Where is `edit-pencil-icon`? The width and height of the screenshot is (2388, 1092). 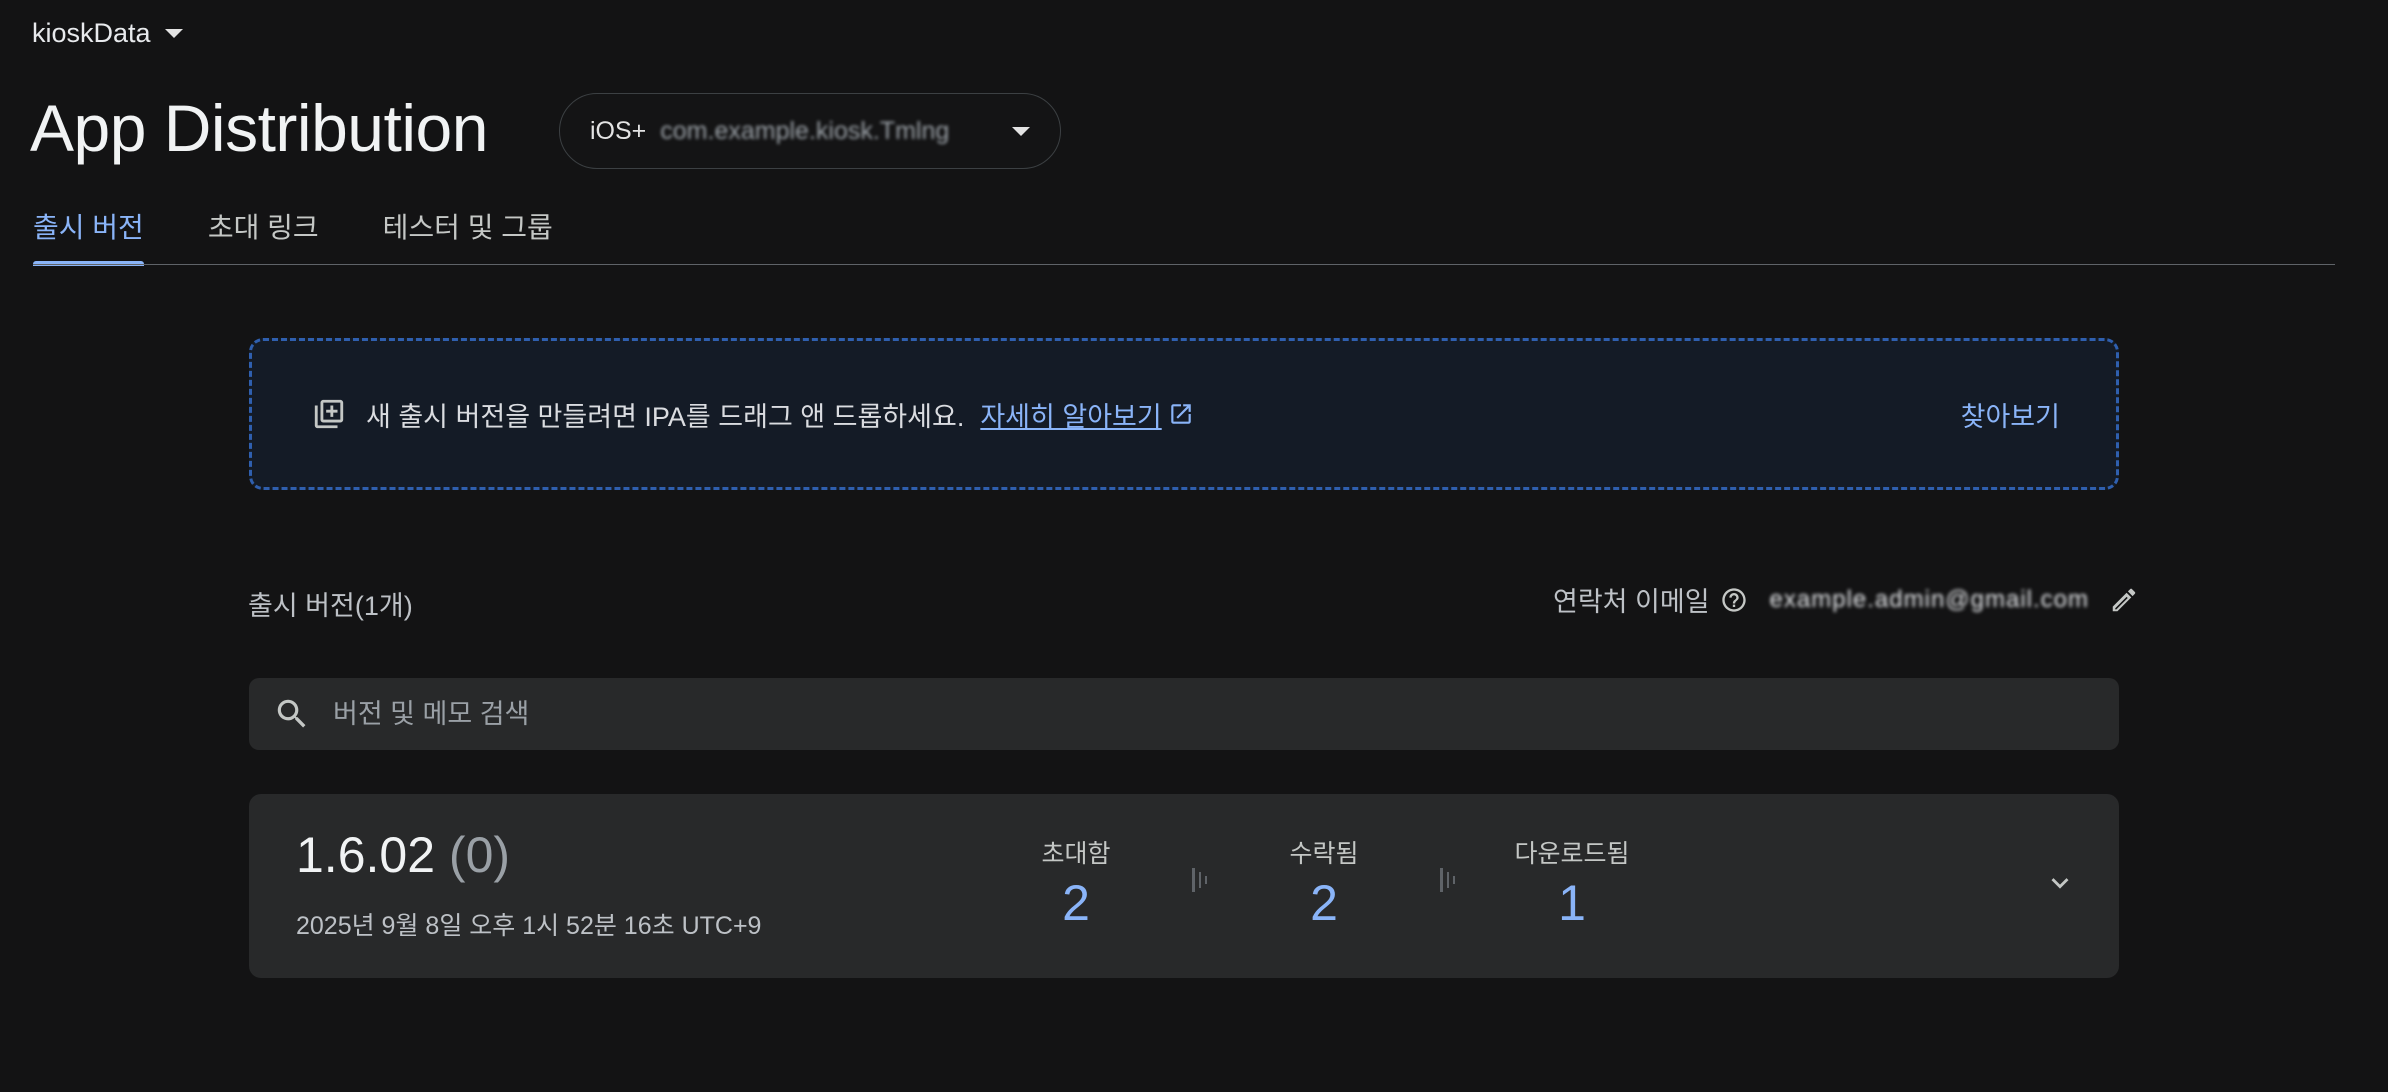
edit-pencil-icon is located at coordinates (2124, 600).